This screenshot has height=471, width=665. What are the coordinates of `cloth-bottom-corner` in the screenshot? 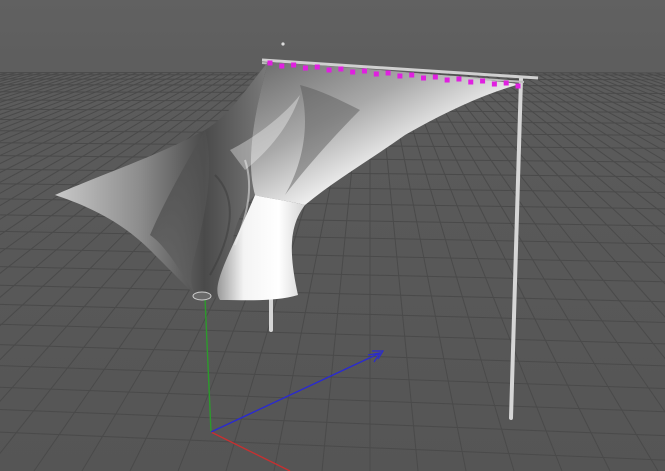 It's located at (202, 296).